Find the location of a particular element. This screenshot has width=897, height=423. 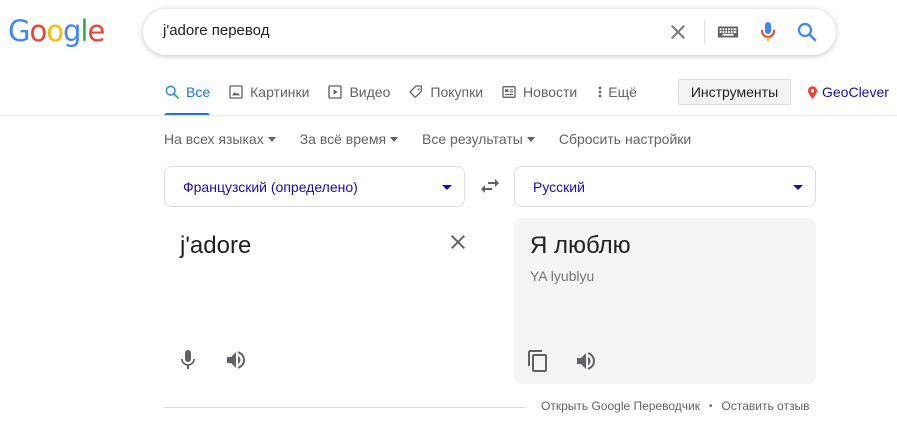

logo-letter: g is located at coordinates (71, 31).